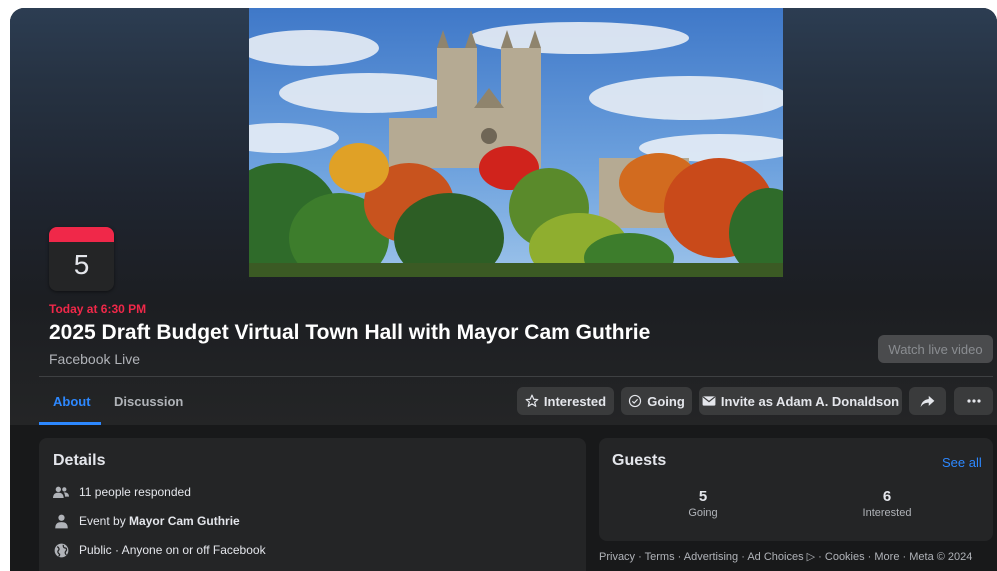 Image resolution: width=997 pixels, height=571 pixels. What do you see at coordinates (639, 460) in the screenshot?
I see `guests-heading: Guests` at bounding box center [639, 460].